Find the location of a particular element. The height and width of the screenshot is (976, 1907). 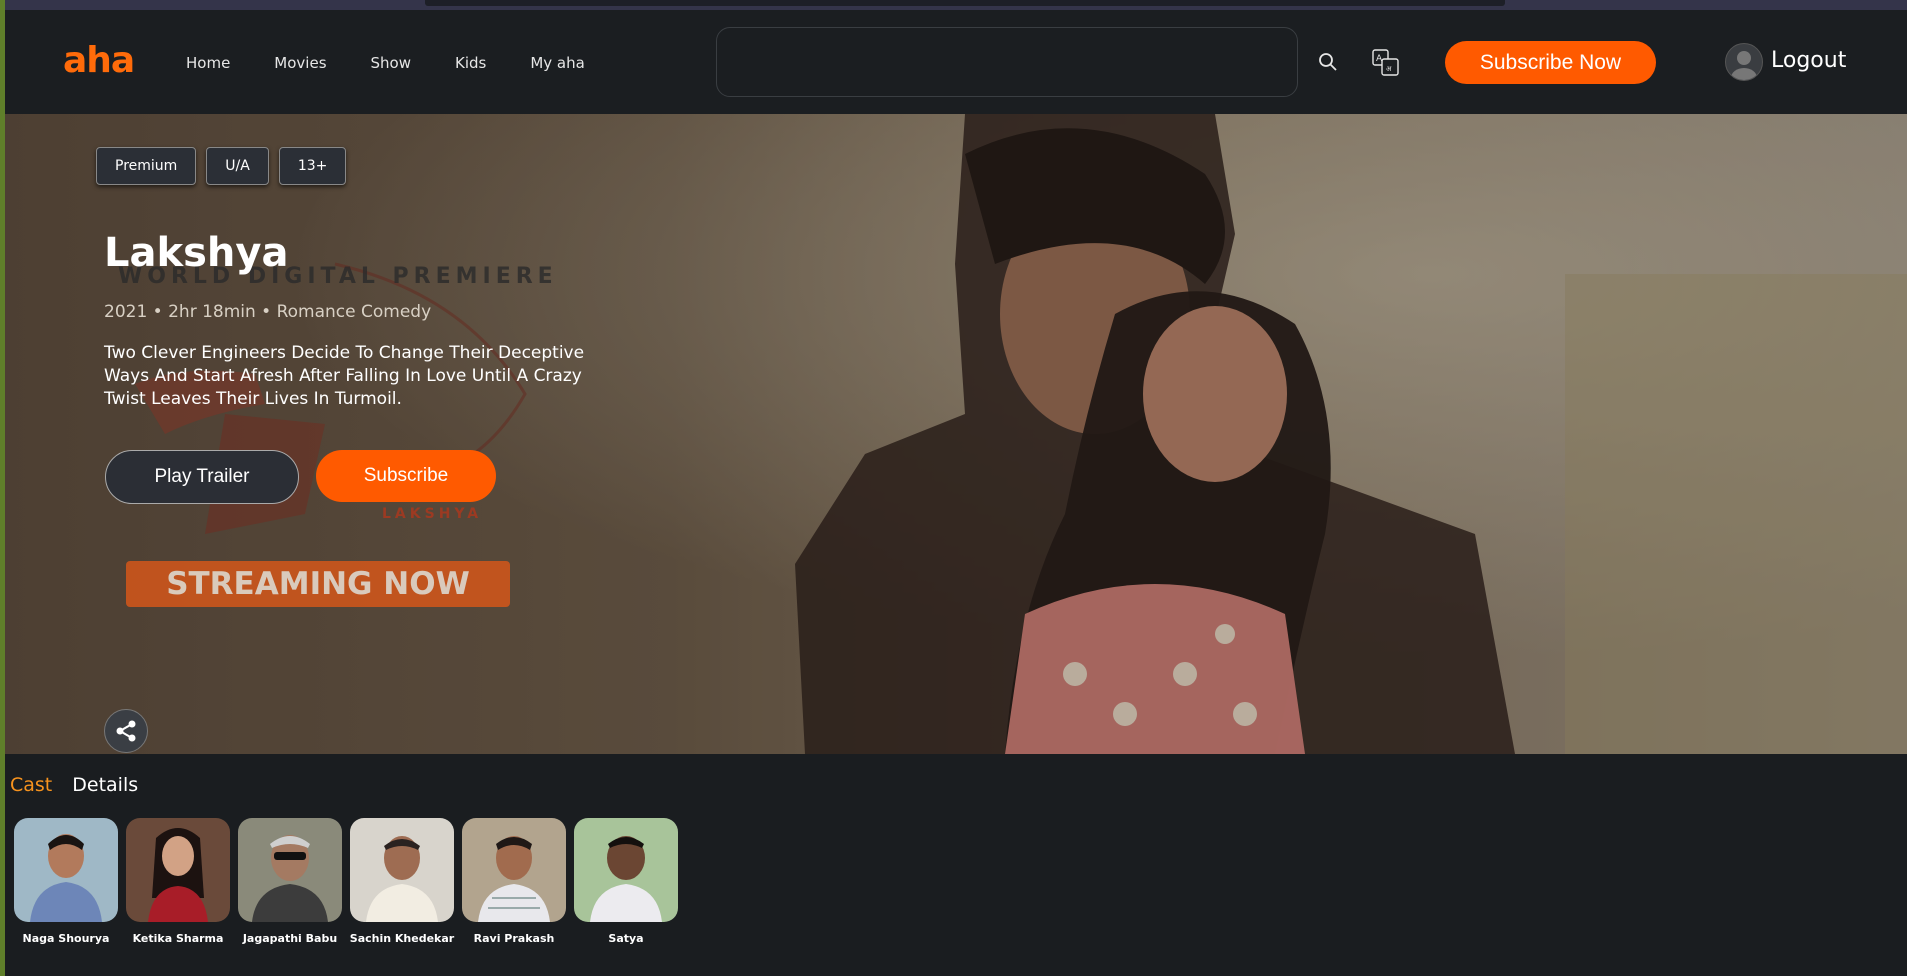

cast-member: Jagapathi Babu is located at coordinates (290, 881).